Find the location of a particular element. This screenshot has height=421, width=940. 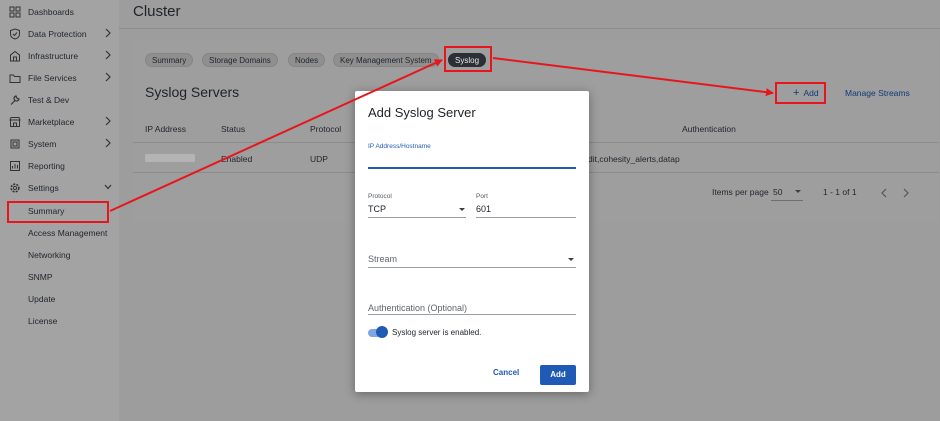

sidebar-subitem-update: Update is located at coordinates (41, 301).